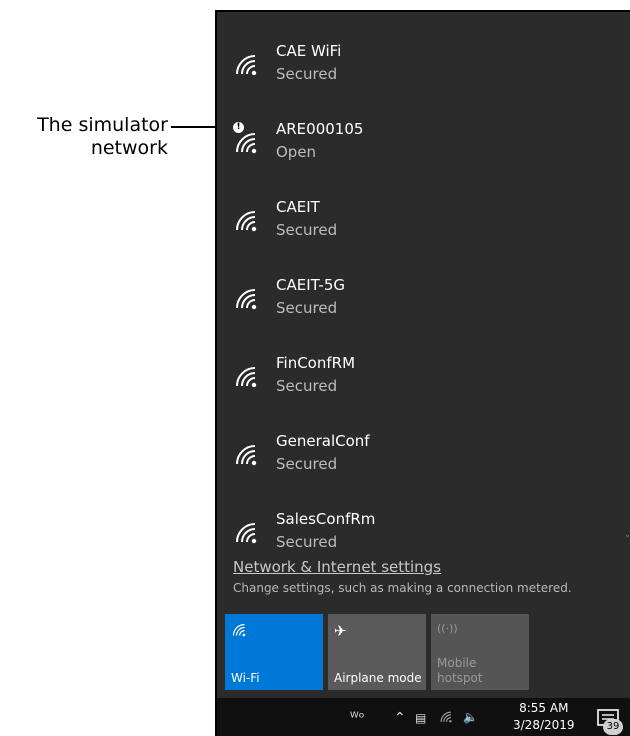 The image size is (630, 736). Describe the element at coordinates (480, 652) in the screenshot. I see `mobile-hotspot-tile: ((·)) Mobile hotspot` at that location.